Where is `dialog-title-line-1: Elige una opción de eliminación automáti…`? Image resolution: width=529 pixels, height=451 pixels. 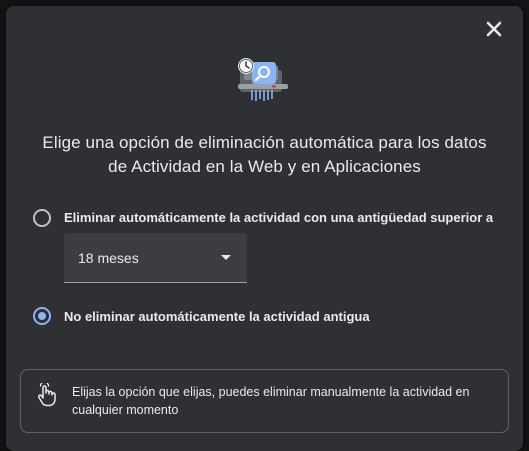 dialog-title-line-1: Elige una opción de eliminación automáti… is located at coordinates (264, 142).